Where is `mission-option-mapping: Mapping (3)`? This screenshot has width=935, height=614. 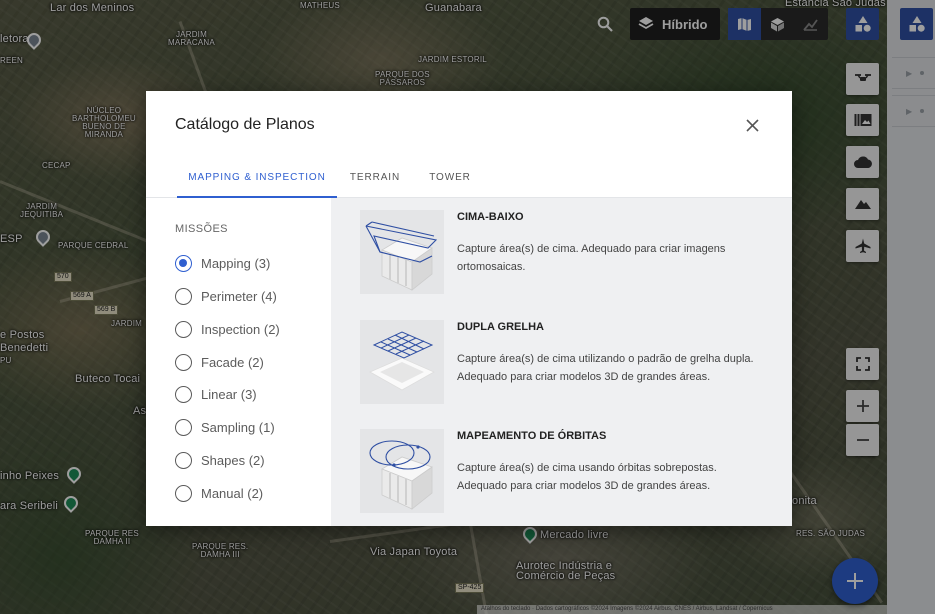 mission-option-mapping: Mapping (3) is located at coordinates (222, 263).